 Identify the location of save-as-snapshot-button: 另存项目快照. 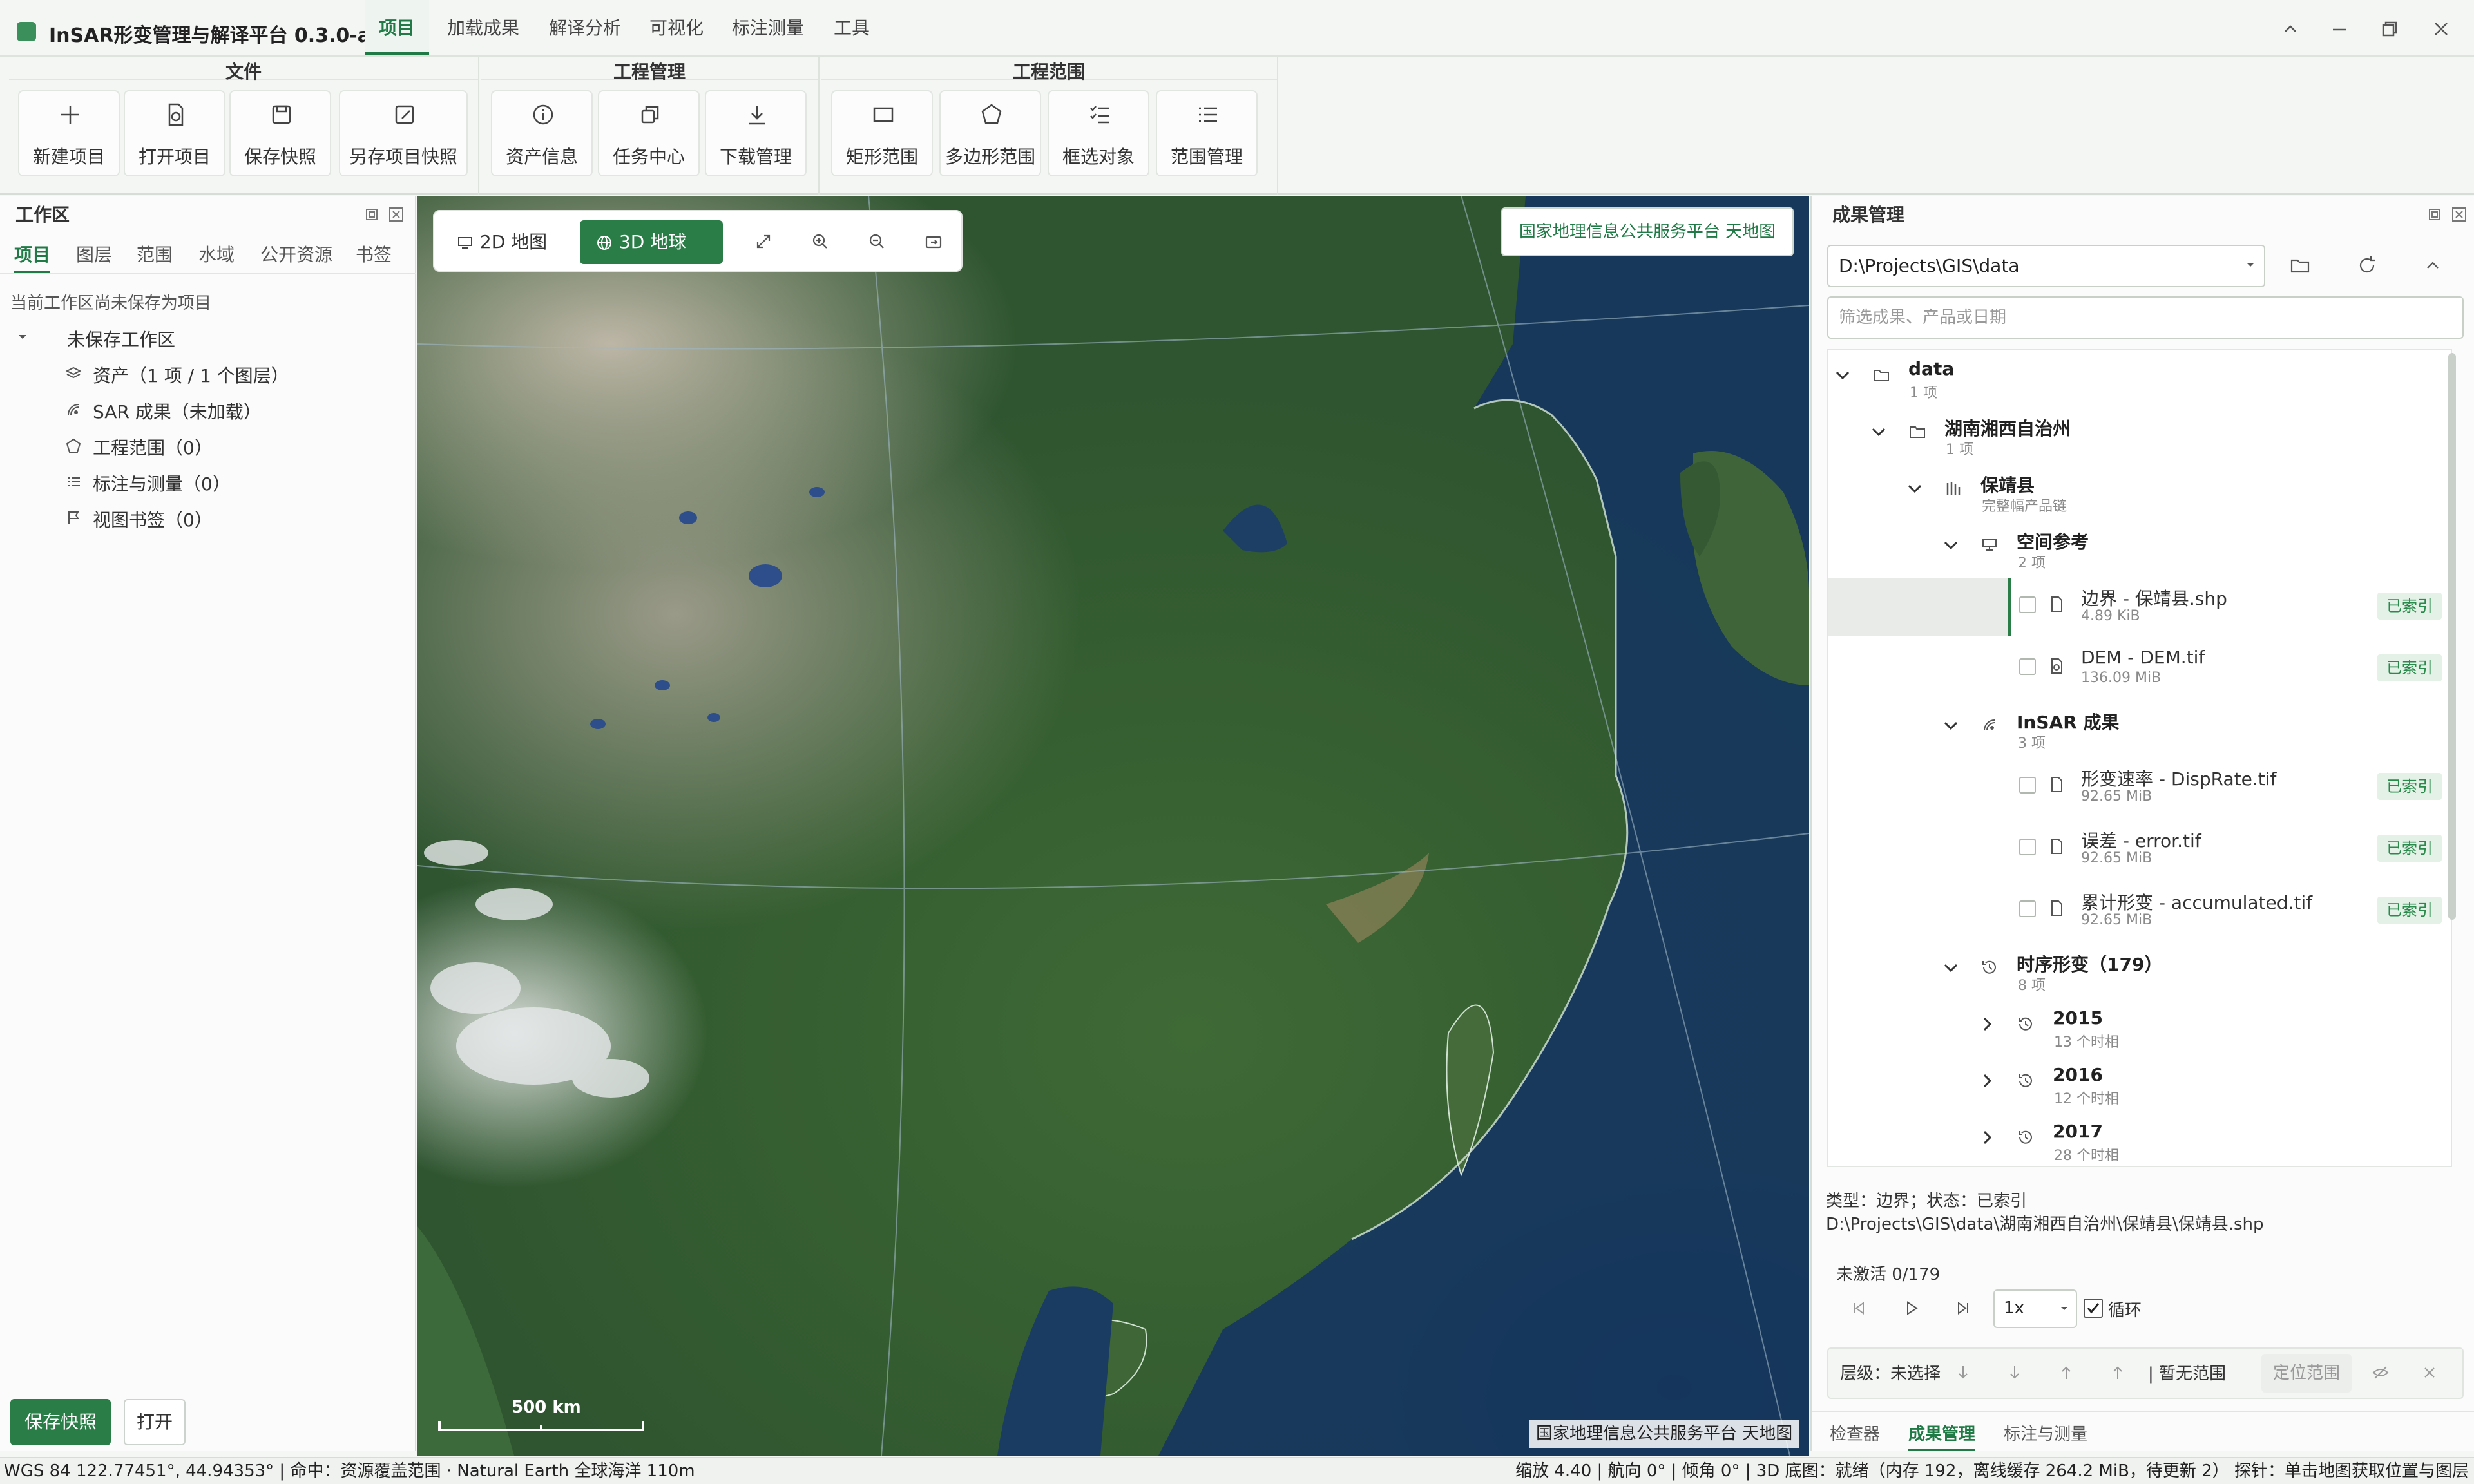
(403, 133).